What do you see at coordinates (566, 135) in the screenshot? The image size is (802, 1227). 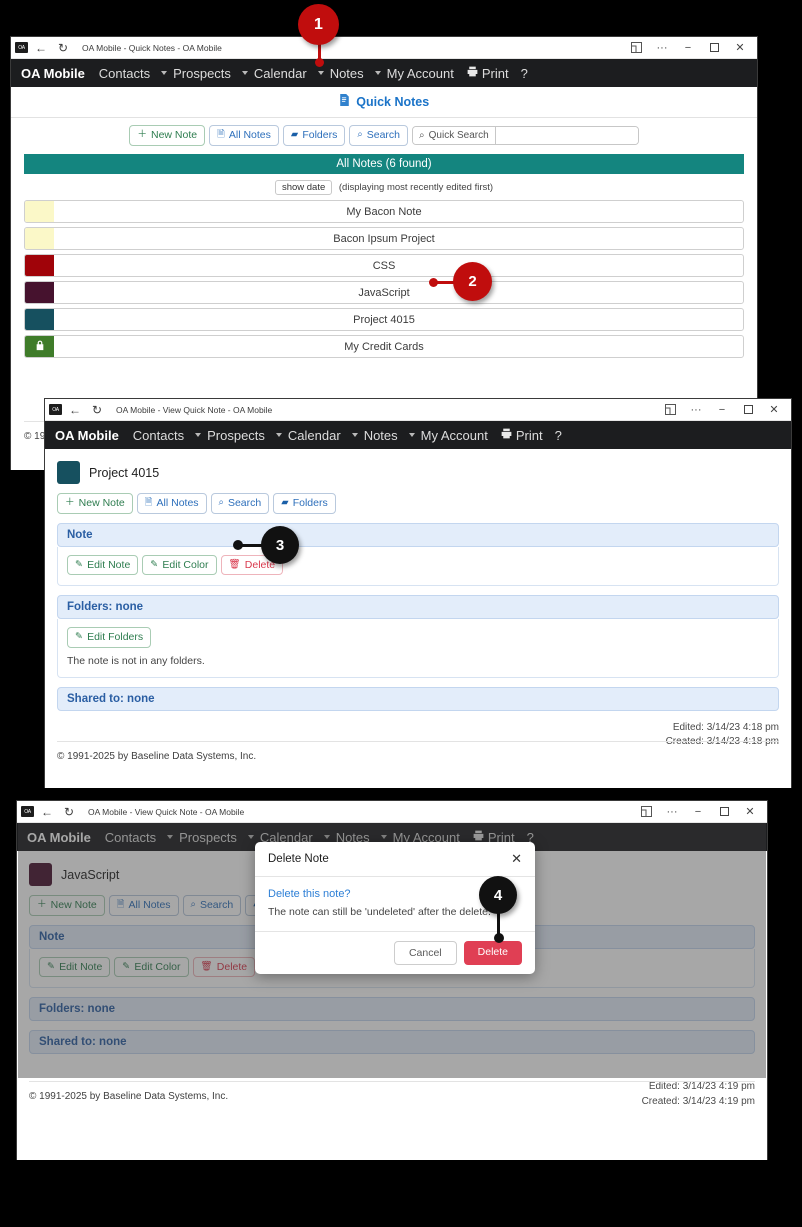 I see `quick-search-input` at bounding box center [566, 135].